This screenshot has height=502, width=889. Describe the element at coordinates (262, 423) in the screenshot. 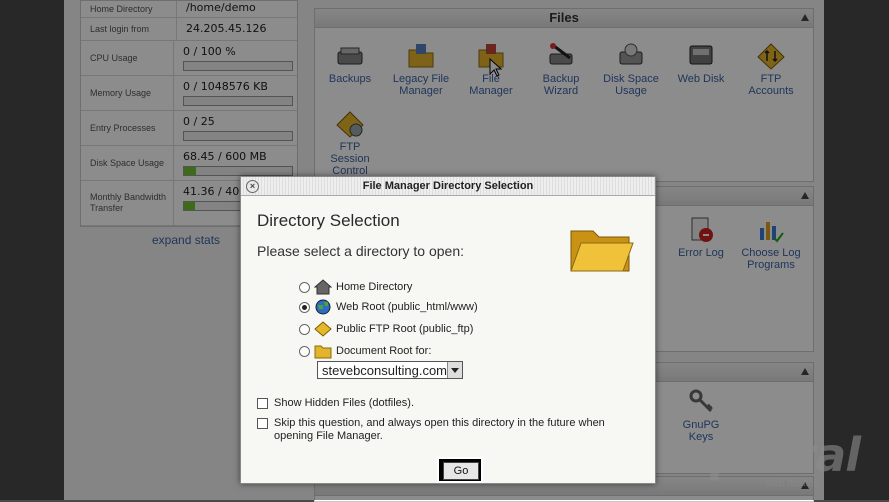

I see `skip-question-checkbox` at that location.